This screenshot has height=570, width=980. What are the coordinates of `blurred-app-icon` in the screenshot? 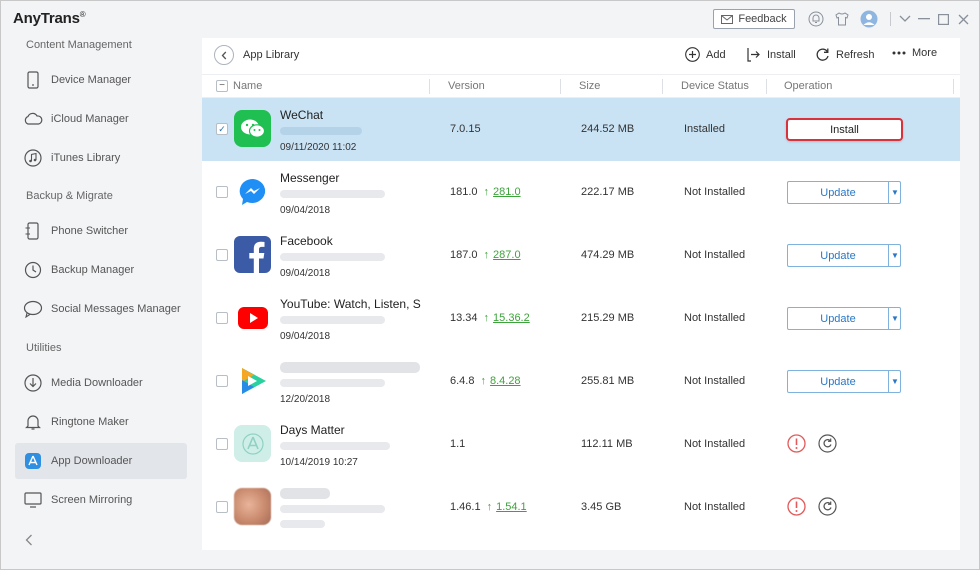 It's located at (252, 506).